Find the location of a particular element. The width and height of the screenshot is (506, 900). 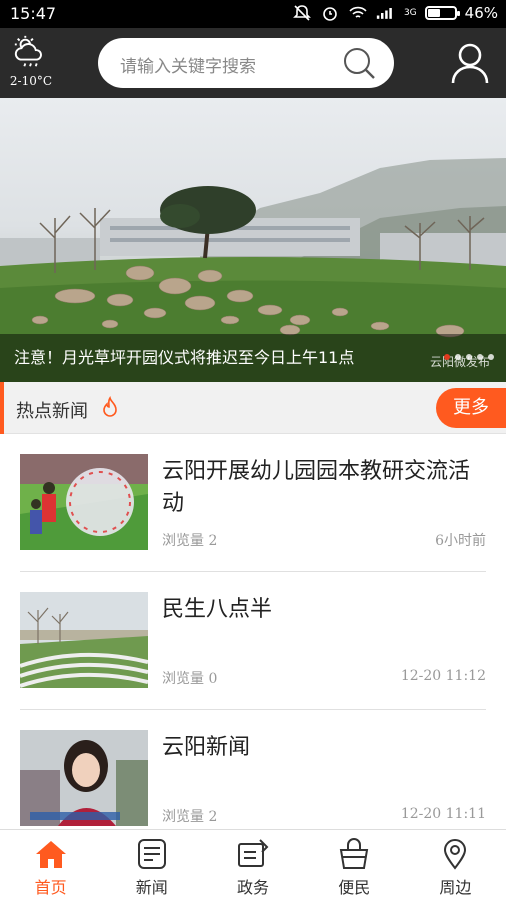

news-views: 浏览量 0 is located at coordinates (190, 679).